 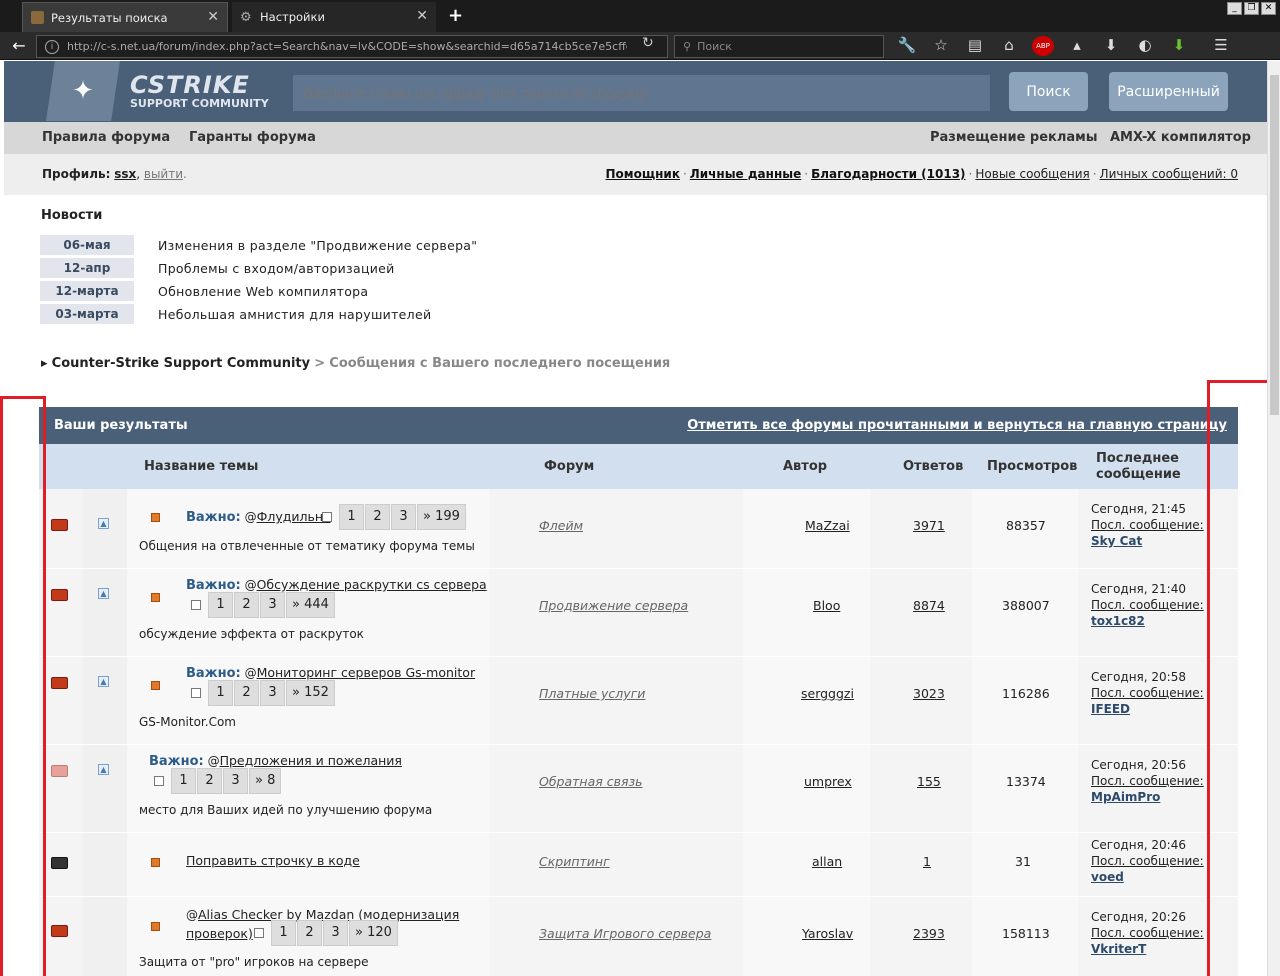 I want to click on extension-icon: ▴, so click(x=1077, y=46).